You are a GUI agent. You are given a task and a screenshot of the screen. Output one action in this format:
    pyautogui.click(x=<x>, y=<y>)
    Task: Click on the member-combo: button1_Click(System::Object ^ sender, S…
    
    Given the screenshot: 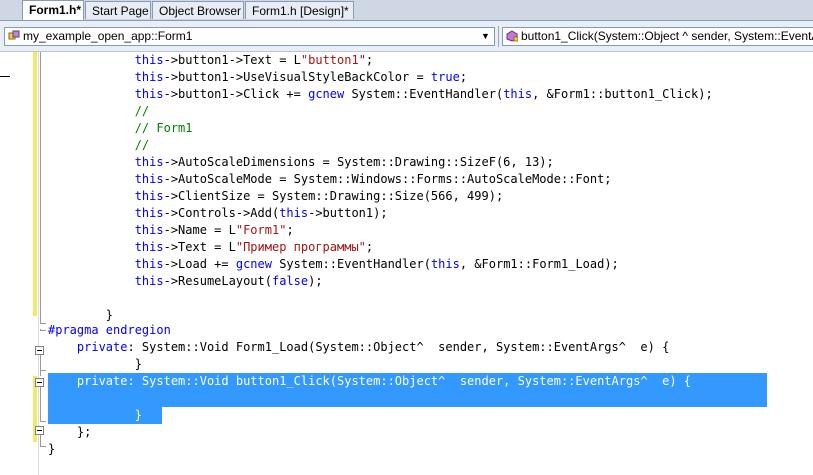 What is the action you would take?
    pyautogui.click(x=657, y=36)
    